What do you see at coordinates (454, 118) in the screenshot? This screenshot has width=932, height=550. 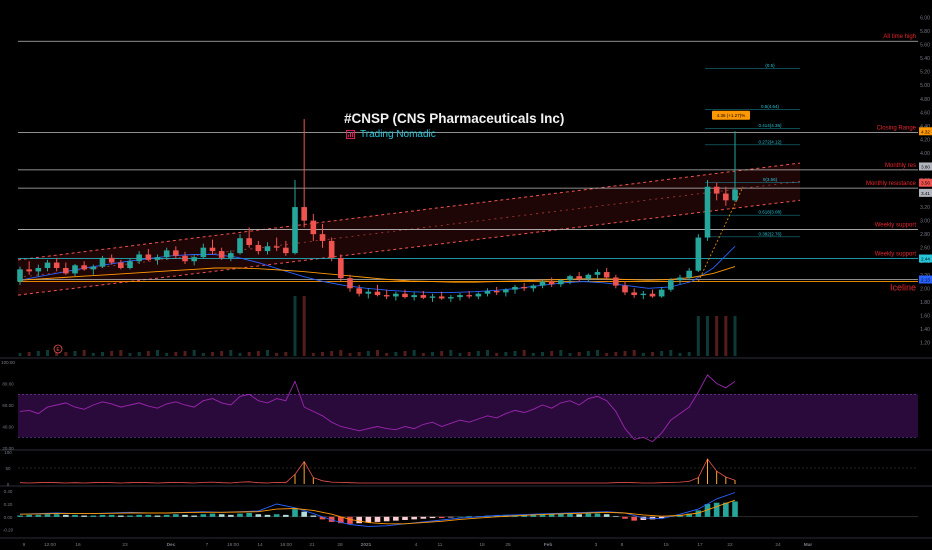 I see `chart-title: #CNSP (CNS Pharmaceuticals Inc)` at bounding box center [454, 118].